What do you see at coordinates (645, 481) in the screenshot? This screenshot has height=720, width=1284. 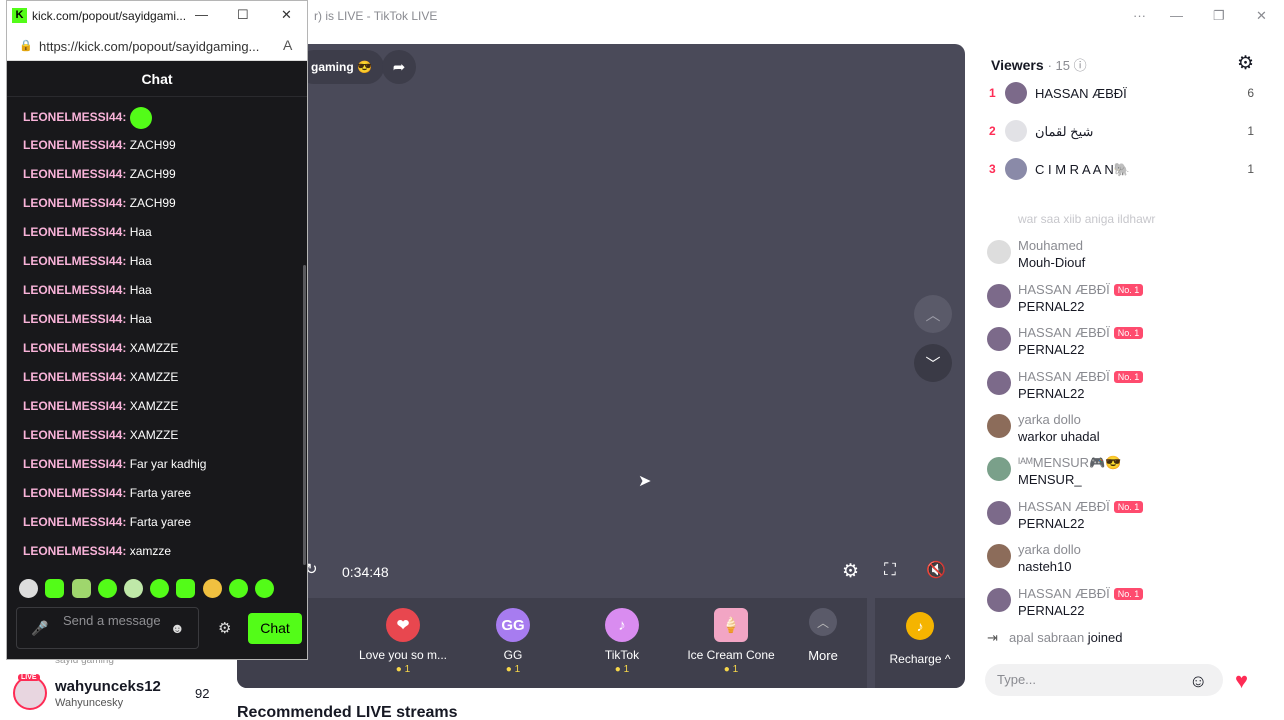 I see `mouse-cursor-icon: ➤` at bounding box center [645, 481].